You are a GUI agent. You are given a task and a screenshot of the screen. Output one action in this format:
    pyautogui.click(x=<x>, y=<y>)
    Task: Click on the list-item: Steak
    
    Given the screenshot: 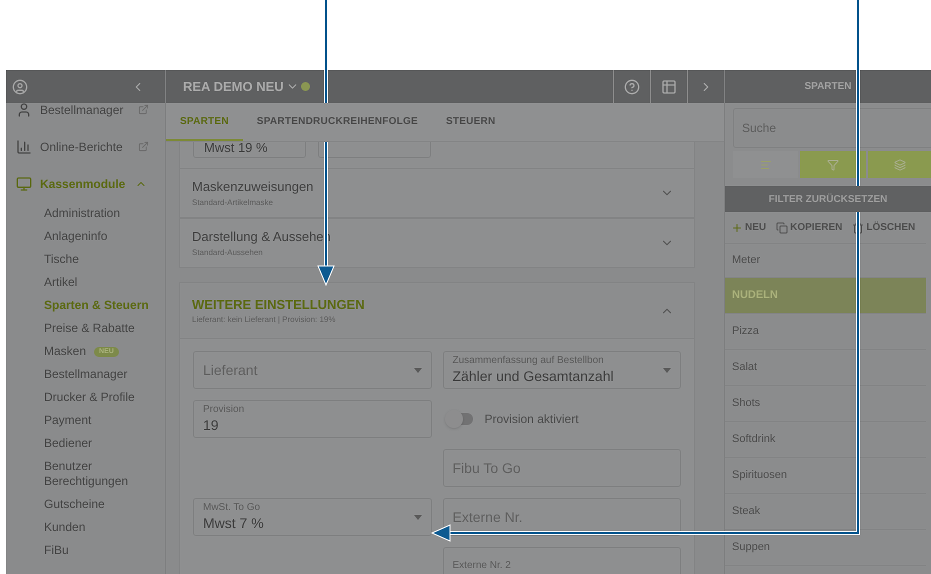 What is the action you would take?
    pyautogui.click(x=825, y=512)
    